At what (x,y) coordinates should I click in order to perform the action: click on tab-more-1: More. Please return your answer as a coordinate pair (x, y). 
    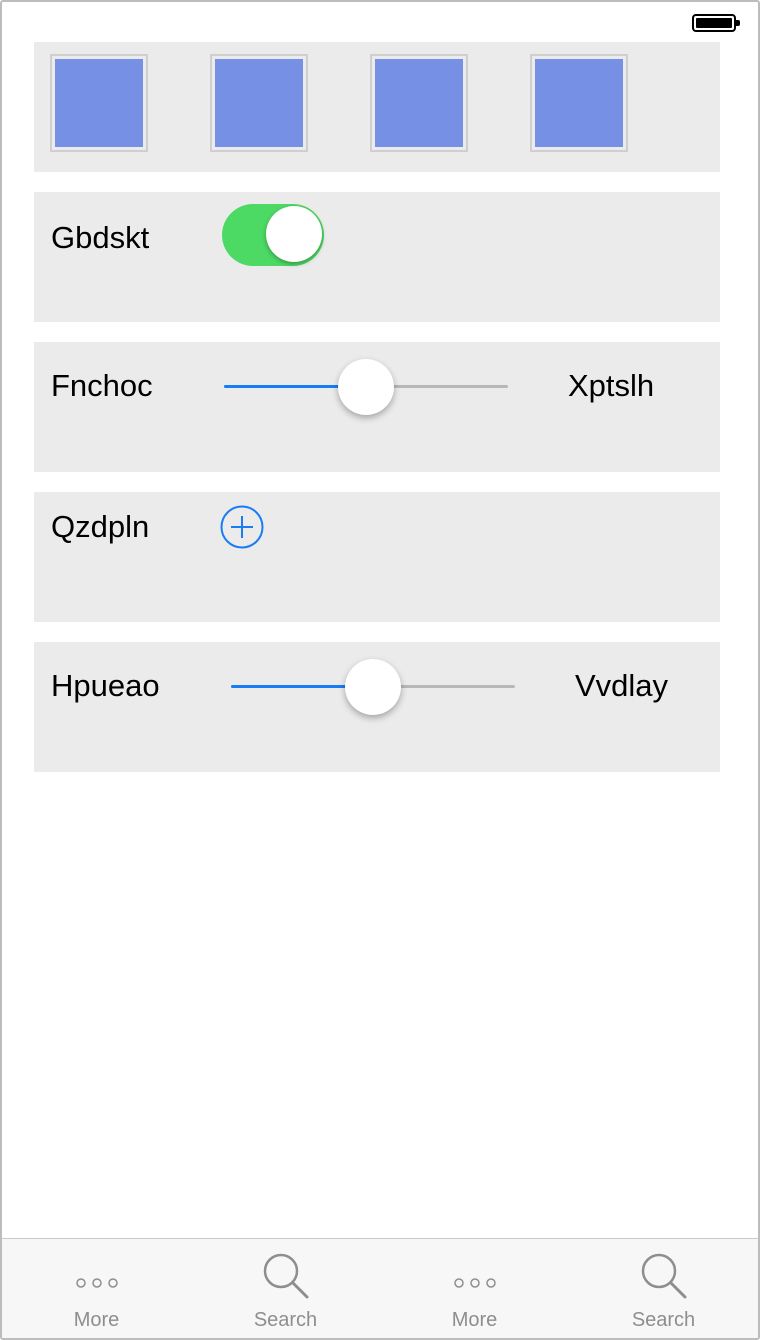
    Looking at the image, I should click on (96, 1288).